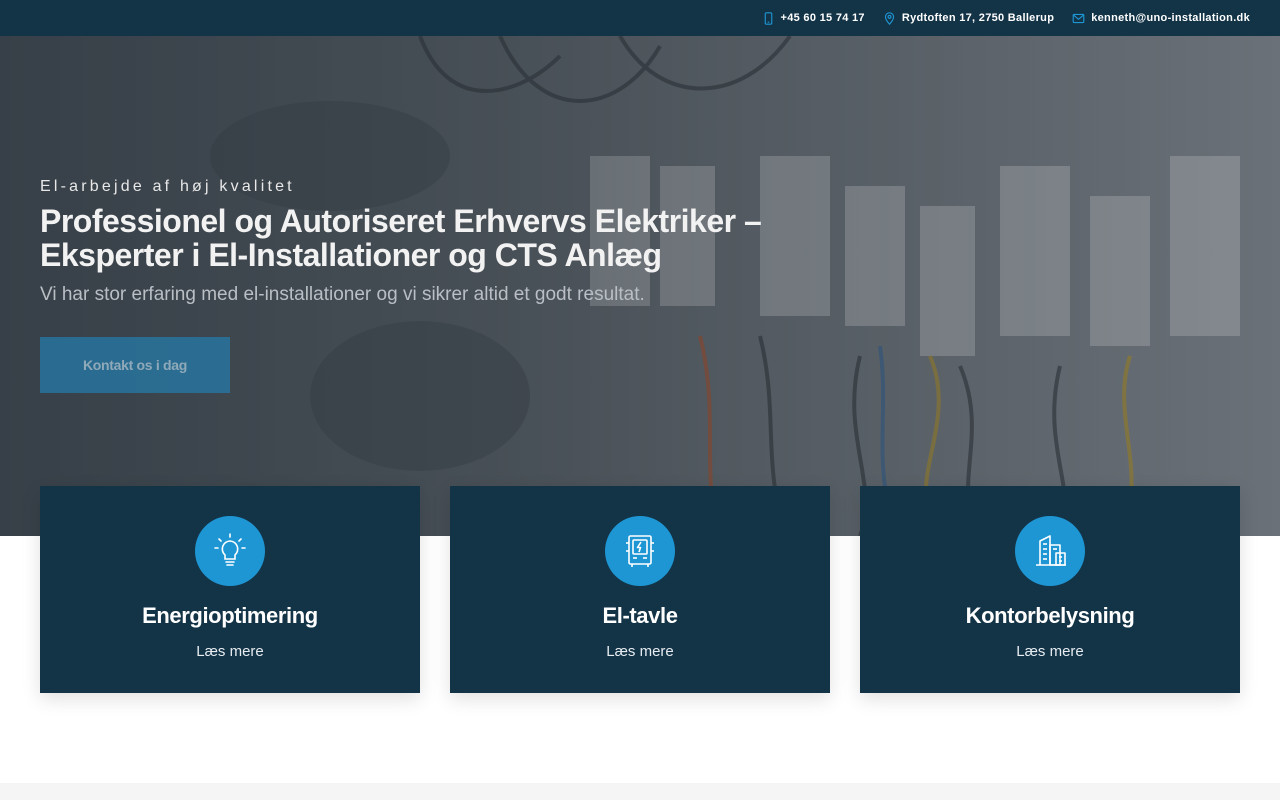 Image resolution: width=1280 pixels, height=800 pixels. Describe the element at coordinates (889, 18) in the screenshot. I see `map-pin-icon` at that location.